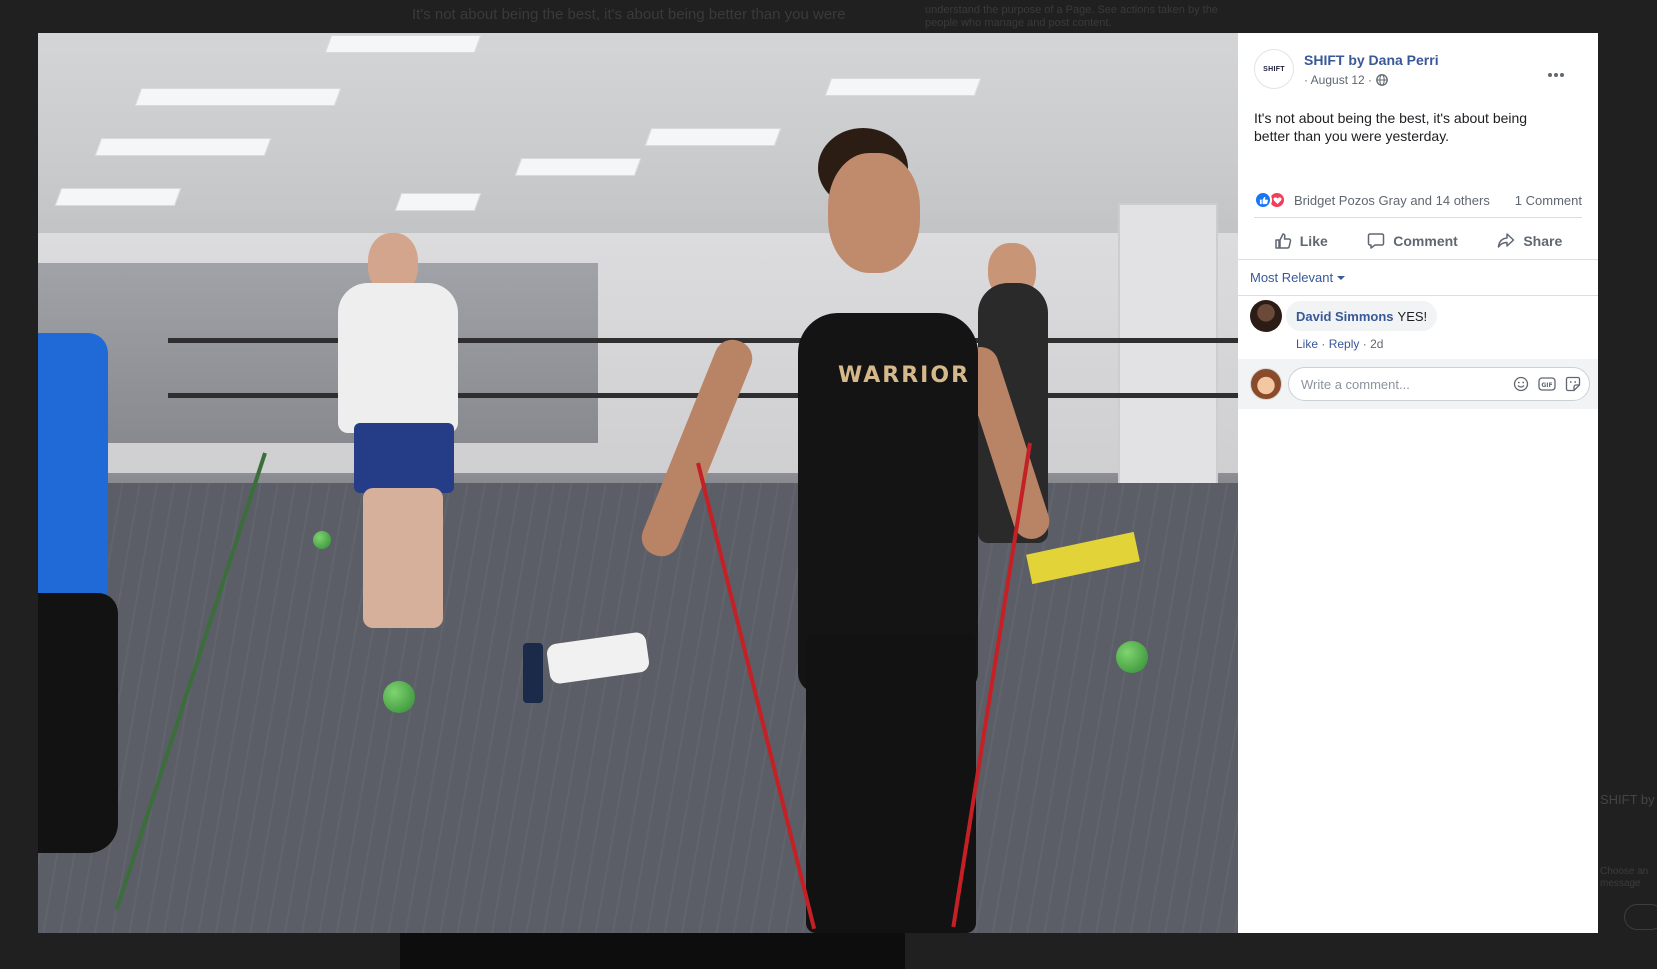  Describe the element at coordinates (1418, 384) in the screenshot. I see `comment-composer: GIF` at that location.